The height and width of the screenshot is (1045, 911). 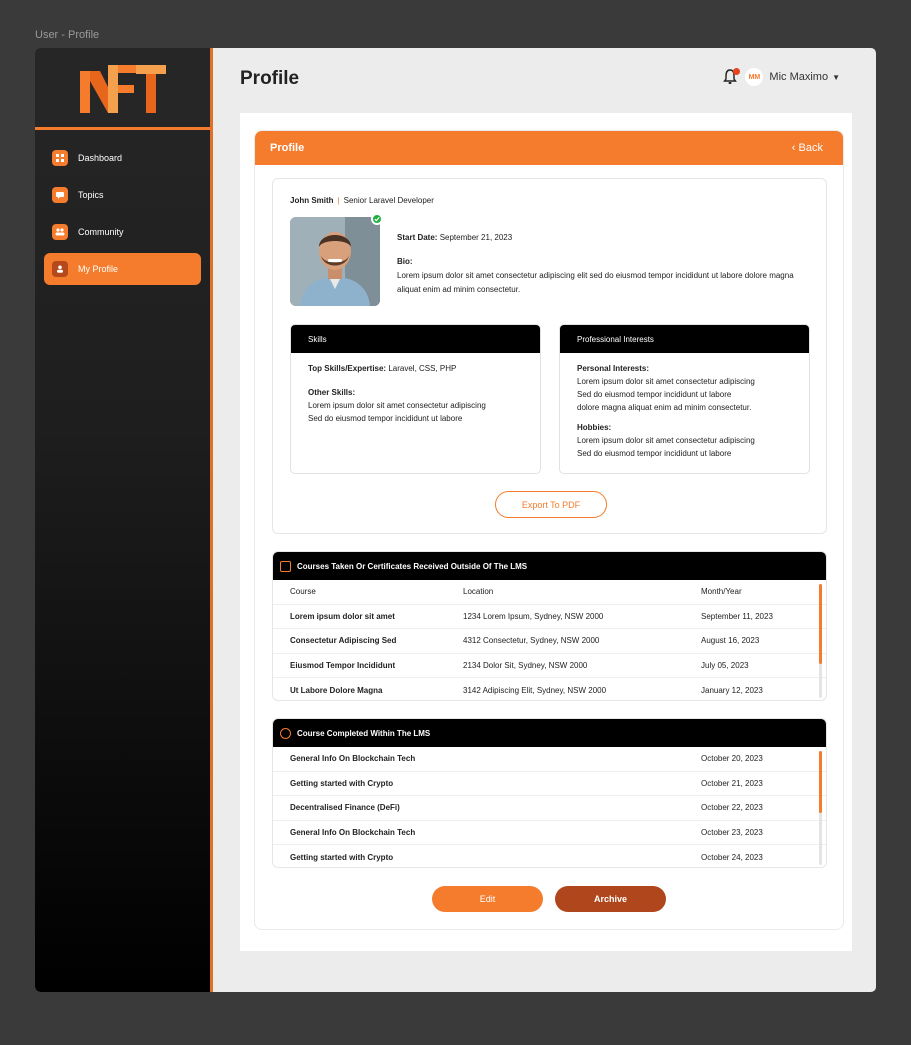 I want to click on date-cell: January 12, 2023, so click(x=732, y=691).